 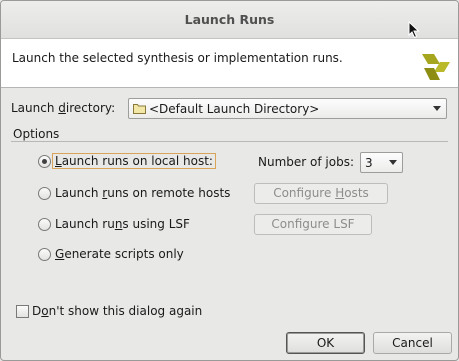 What do you see at coordinates (139, 109) in the screenshot?
I see `folder-icon` at bounding box center [139, 109].